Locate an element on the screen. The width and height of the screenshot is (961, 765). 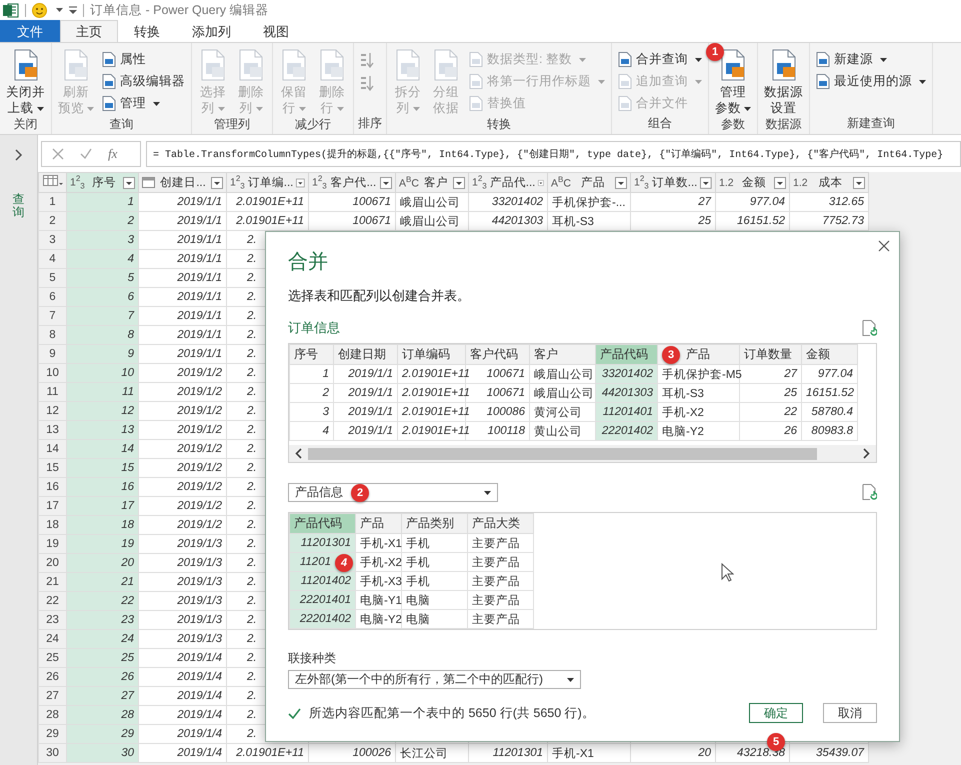
column-header: 1$^{2}$$_{3}$ 序号 is located at coordinates (102, 182).